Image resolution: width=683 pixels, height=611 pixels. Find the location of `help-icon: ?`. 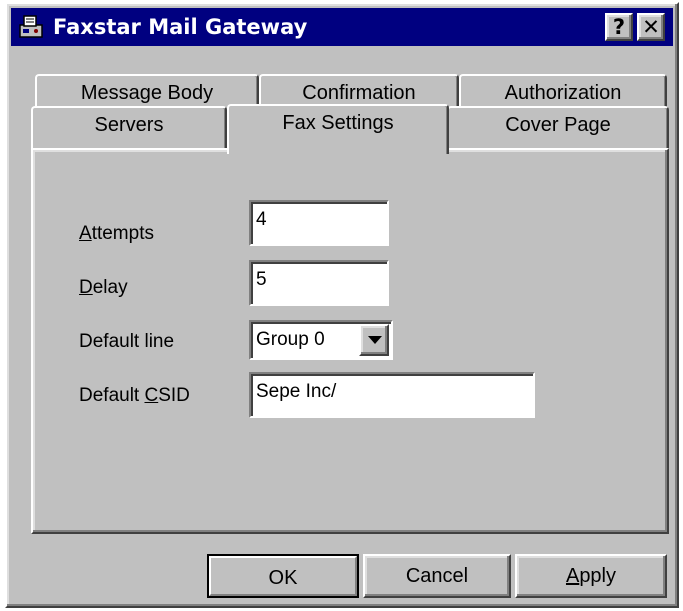

help-icon: ? is located at coordinates (619, 27).